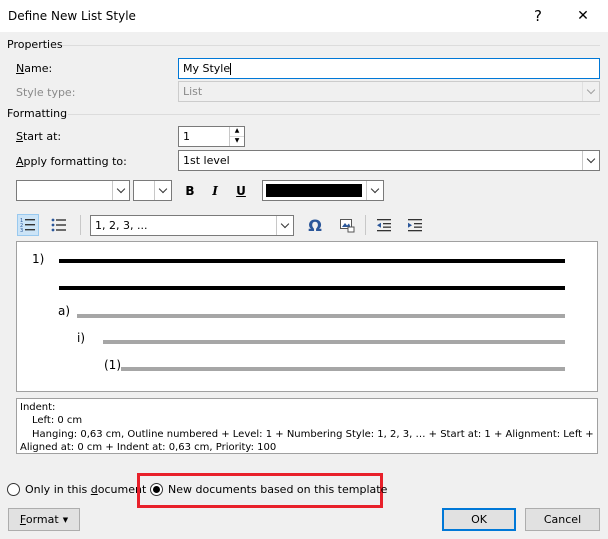  Describe the element at coordinates (538, 16) in the screenshot. I see `help-icon: ?` at that location.